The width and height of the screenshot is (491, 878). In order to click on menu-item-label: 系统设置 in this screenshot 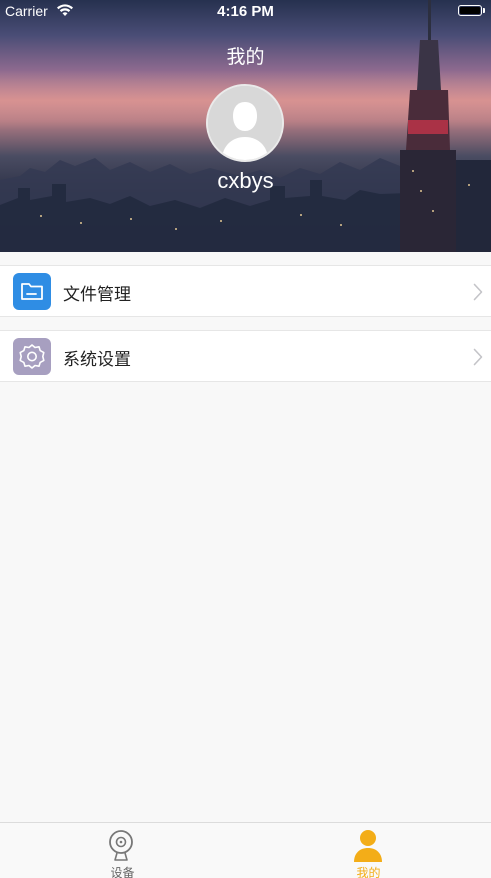, I will do `click(97, 360)`.